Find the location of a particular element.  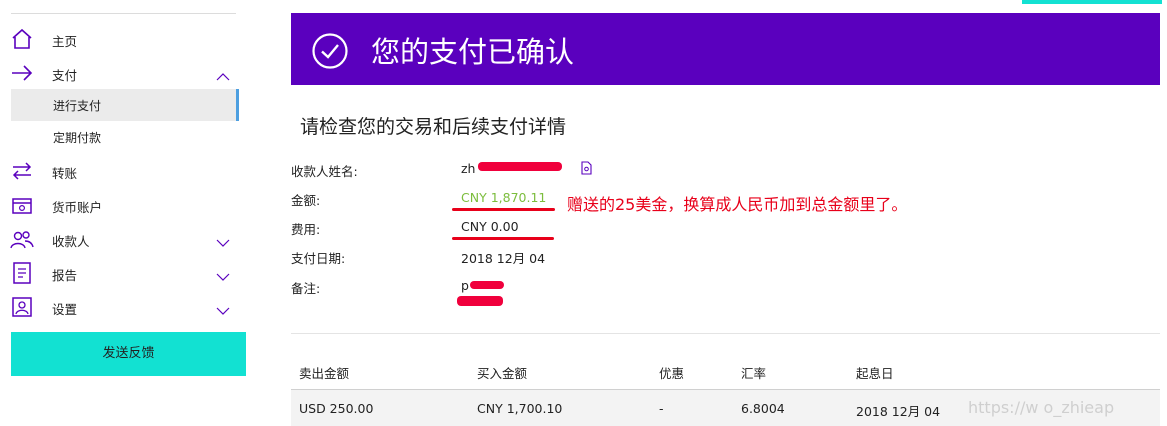

sidebar-item-label: 支付 is located at coordinates (65, 75).